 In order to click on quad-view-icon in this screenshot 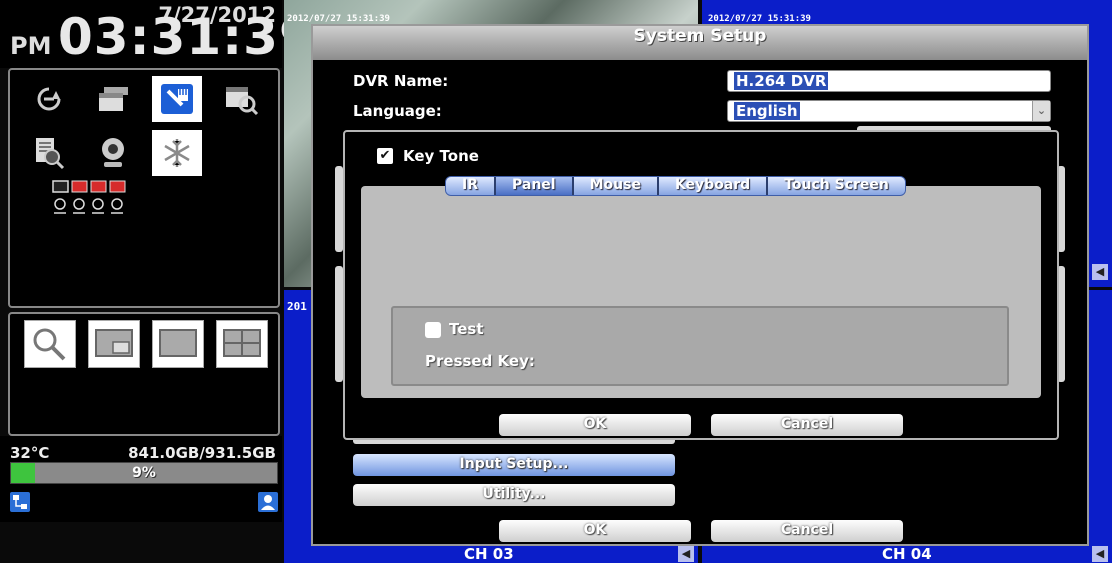, I will do `click(242, 344)`.